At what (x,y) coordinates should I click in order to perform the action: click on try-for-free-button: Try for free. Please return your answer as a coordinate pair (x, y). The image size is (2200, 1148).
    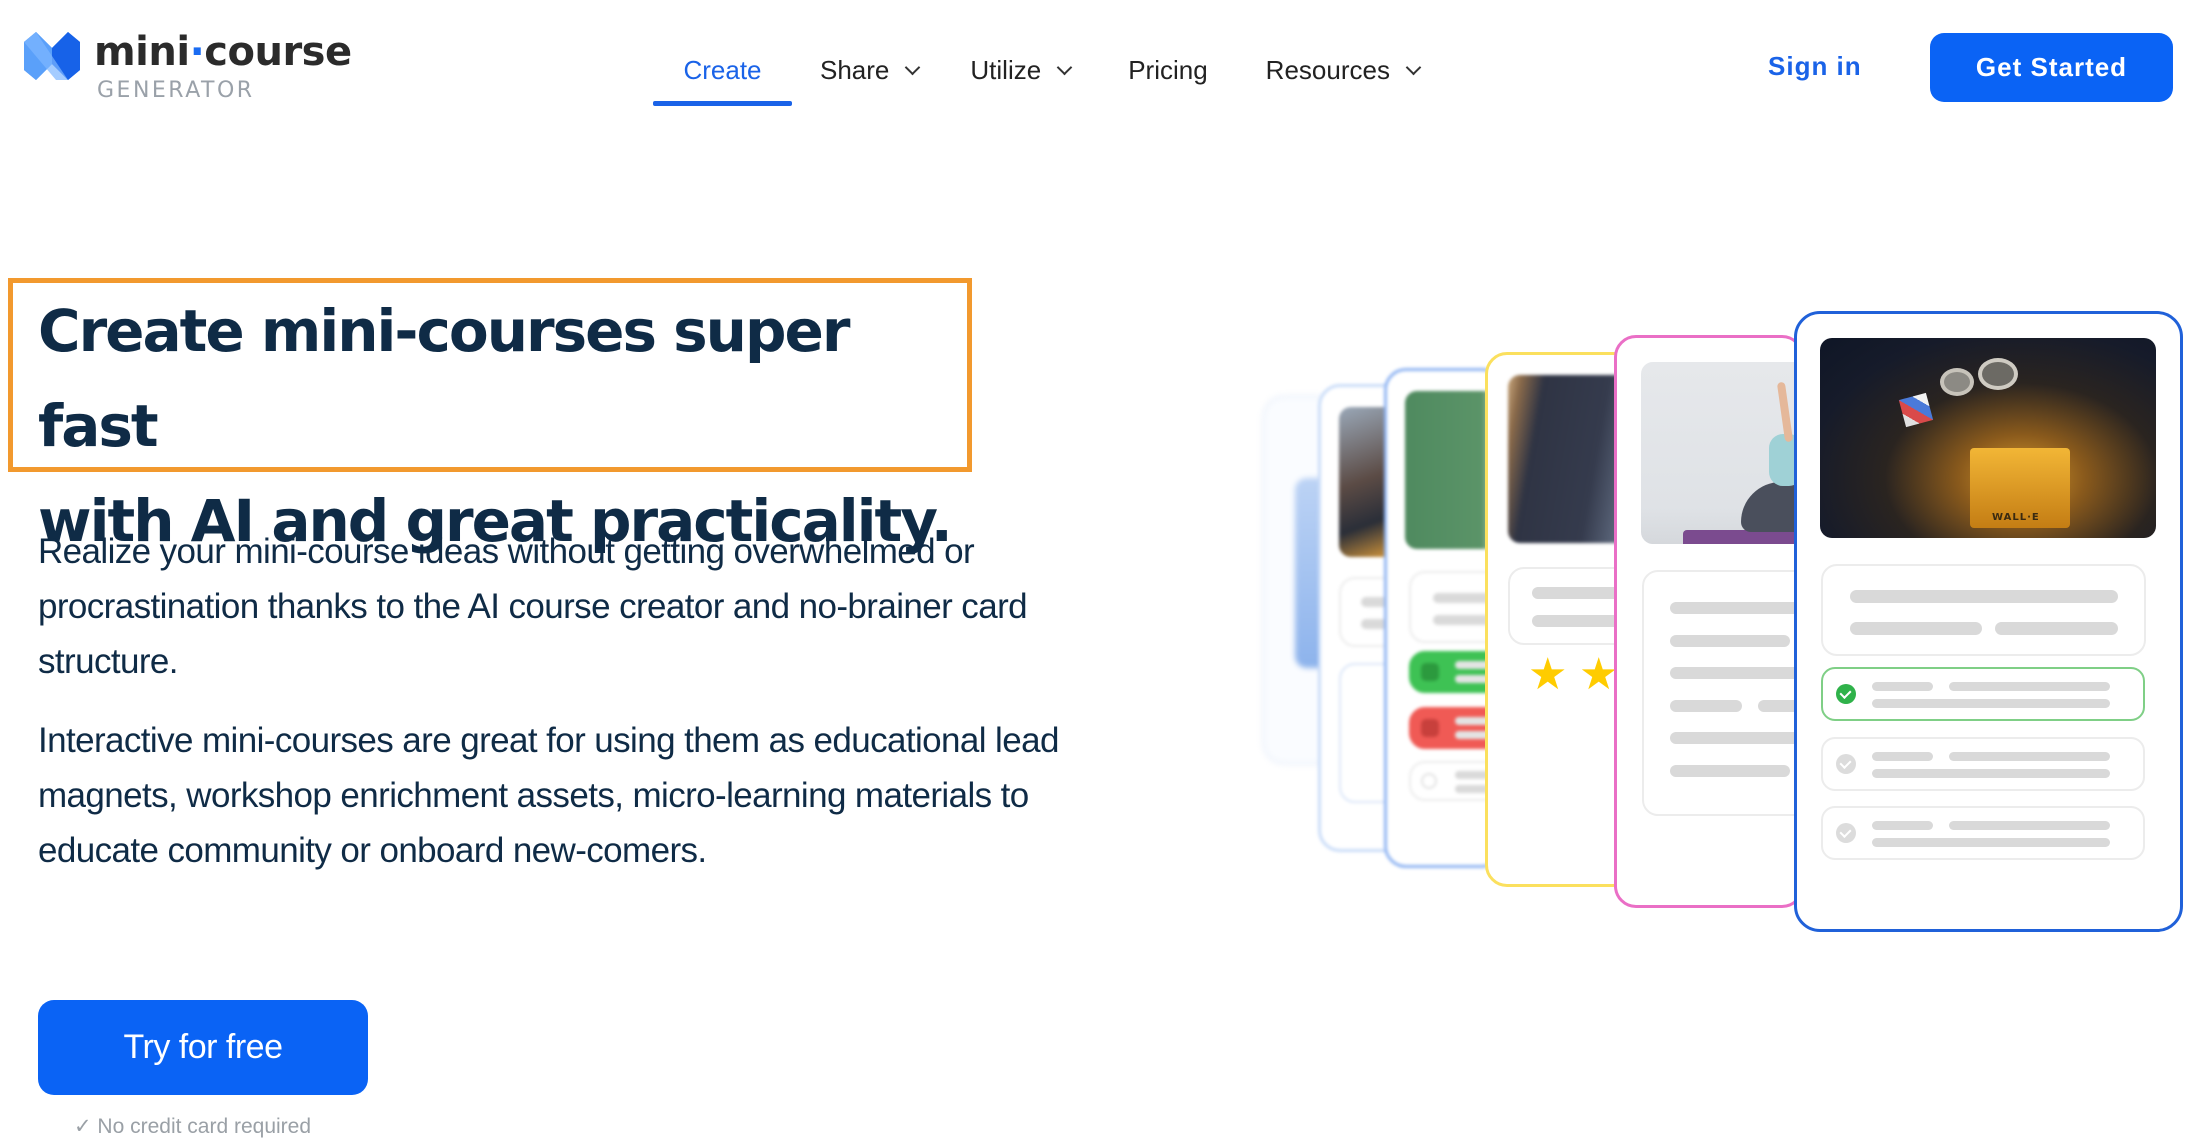
    Looking at the image, I should click on (203, 1047).